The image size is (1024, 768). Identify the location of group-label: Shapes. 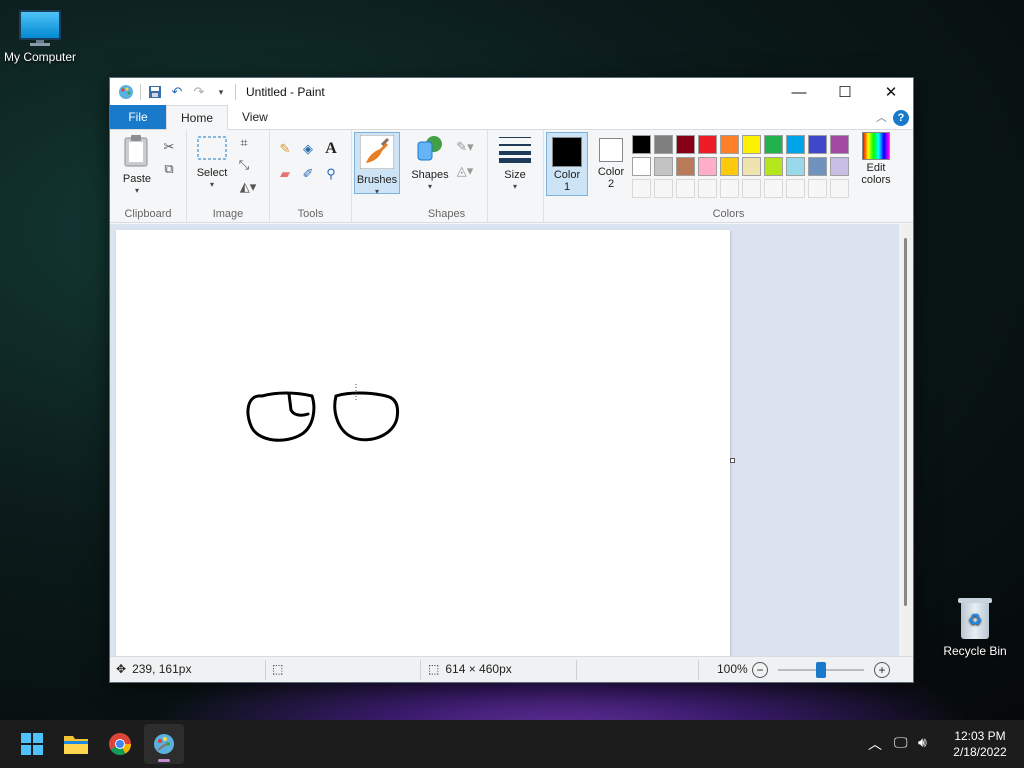
(446, 214).